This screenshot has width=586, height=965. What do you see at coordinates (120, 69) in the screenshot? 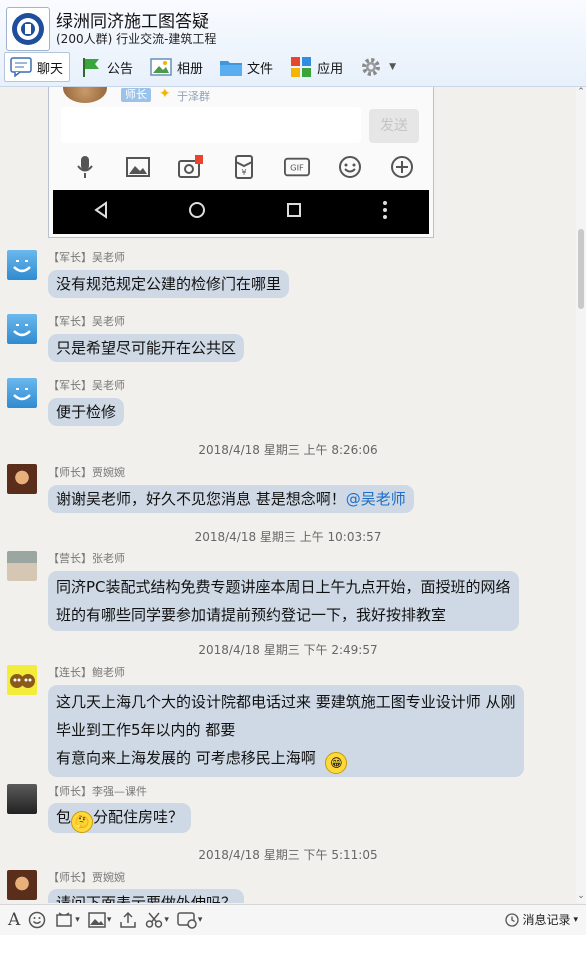
I see `tab-announcement-label: 公告` at bounding box center [120, 69].